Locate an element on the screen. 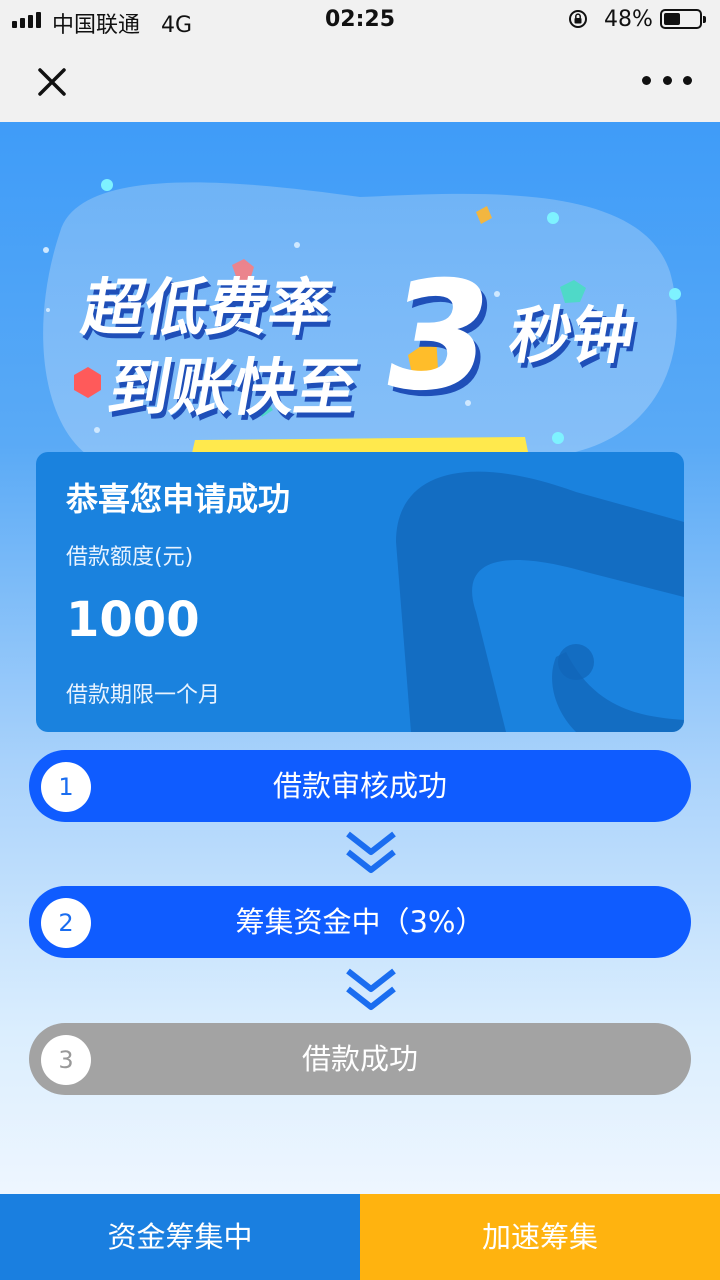 The width and height of the screenshot is (720, 1280). banner-unit: 秒钟 is located at coordinates (572, 335).